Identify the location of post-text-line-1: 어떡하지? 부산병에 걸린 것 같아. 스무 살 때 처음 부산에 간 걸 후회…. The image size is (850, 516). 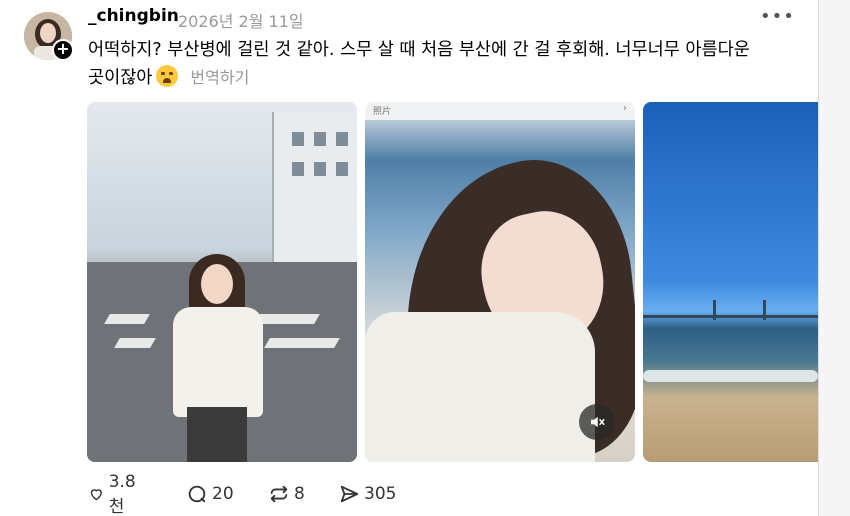
(419, 50).